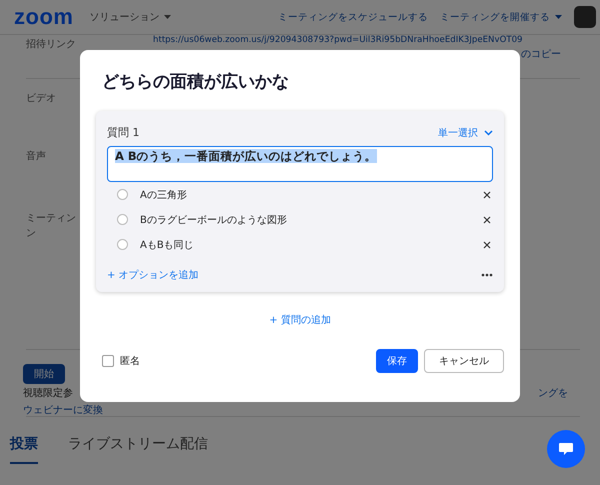  I want to click on option-label: AもBも同じ, so click(167, 245).